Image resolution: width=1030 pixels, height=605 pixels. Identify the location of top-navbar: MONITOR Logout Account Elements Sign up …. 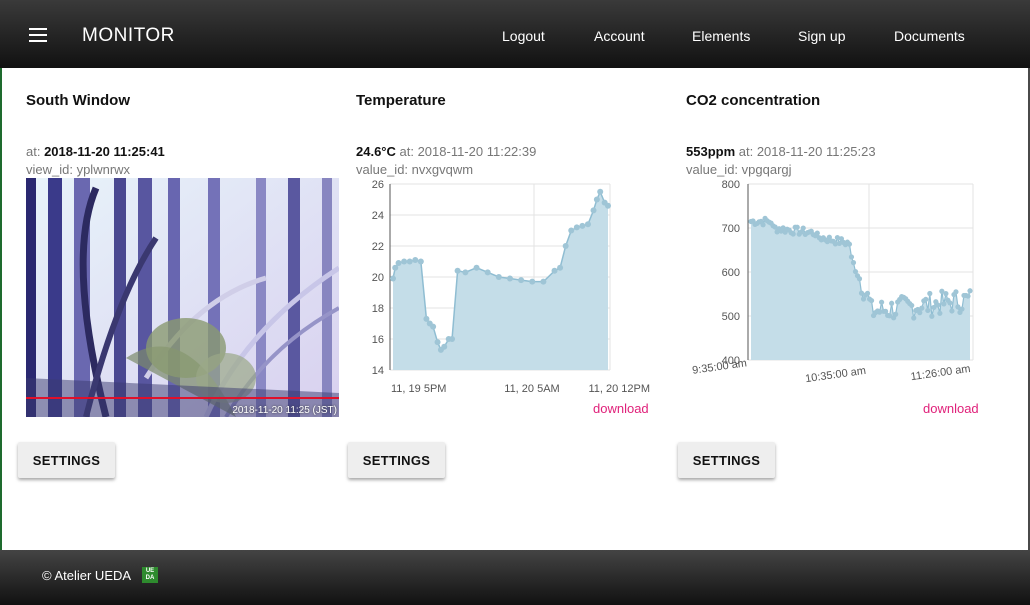
(515, 34).